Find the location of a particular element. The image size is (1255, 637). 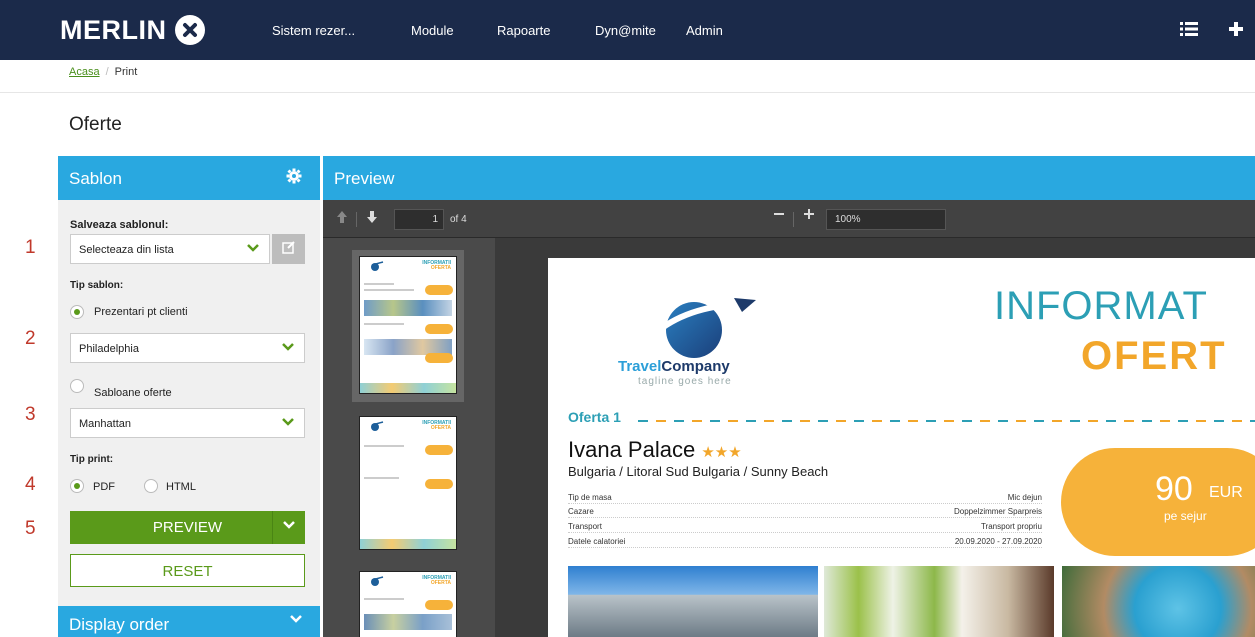

radio-print-pdf-label: PDF is located at coordinates (104, 487).